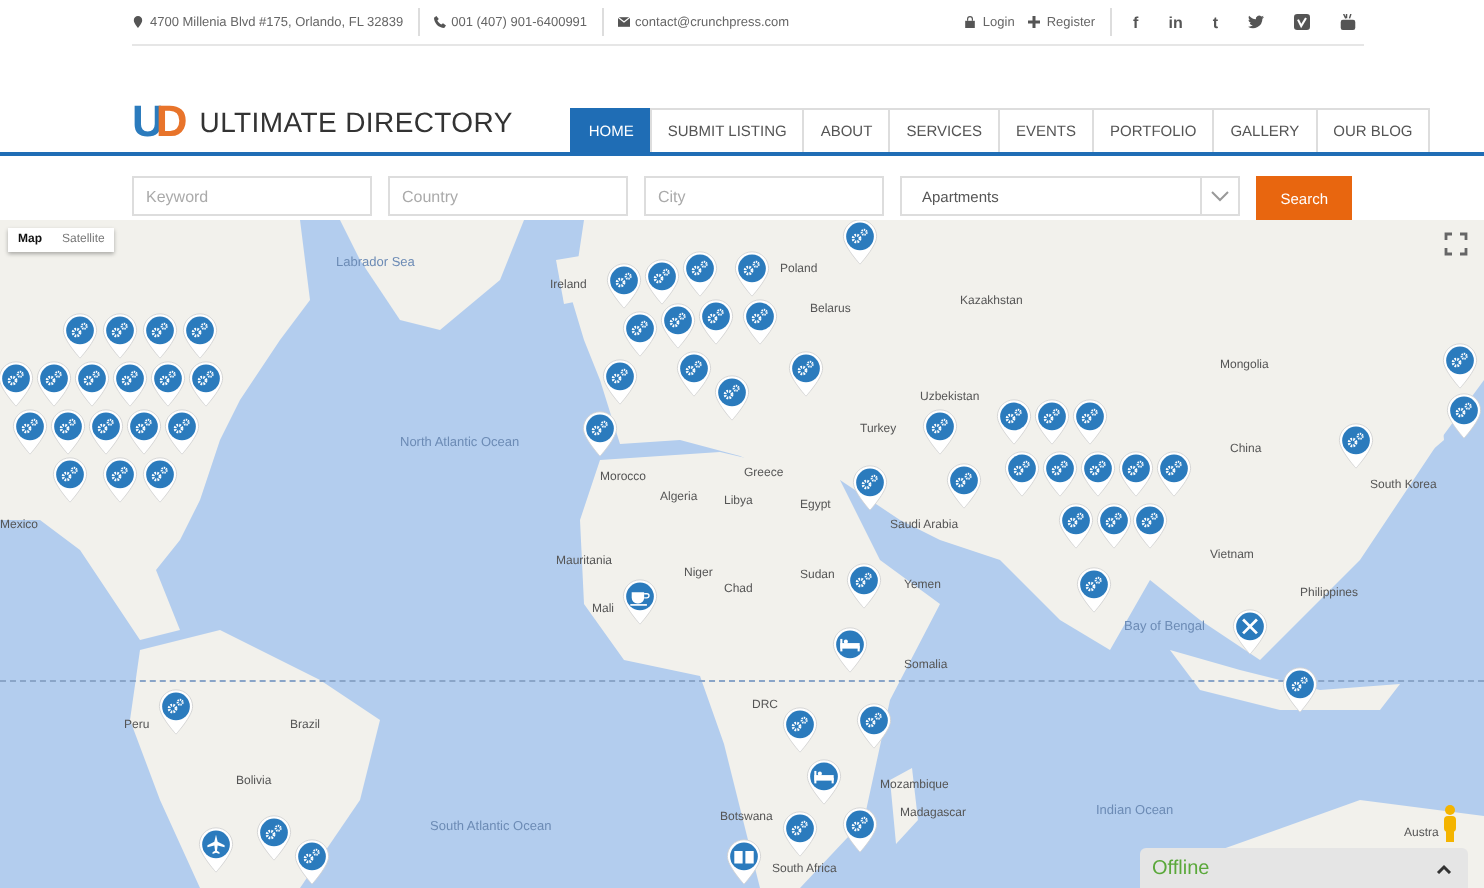 The image size is (1484, 888). I want to click on chevron-icon, so click(1220, 196).